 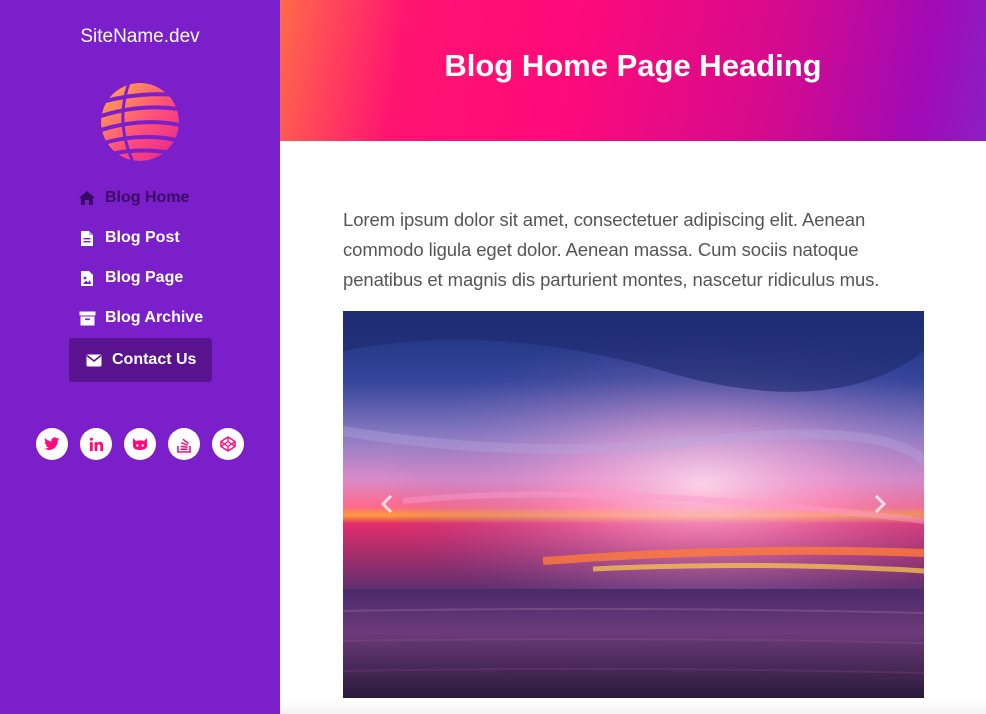 I want to click on page-header: Blog Home Page Heading, so click(x=633, y=70).